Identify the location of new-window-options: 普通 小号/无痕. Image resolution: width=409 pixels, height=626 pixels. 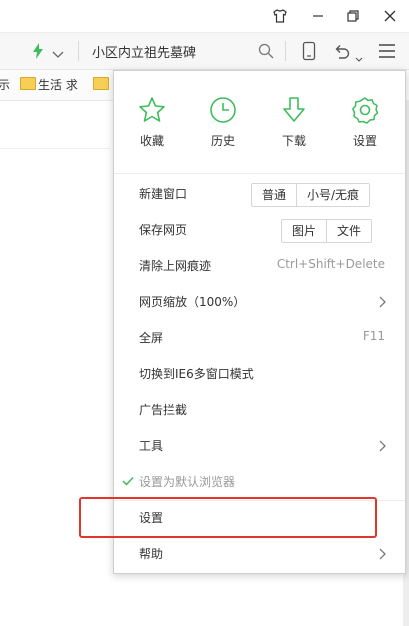
(311, 195).